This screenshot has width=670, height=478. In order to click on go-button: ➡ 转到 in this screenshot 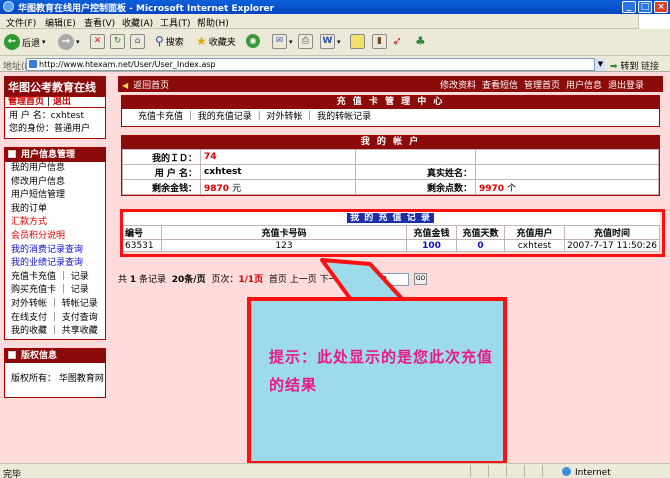, I will do `click(624, 65)`.